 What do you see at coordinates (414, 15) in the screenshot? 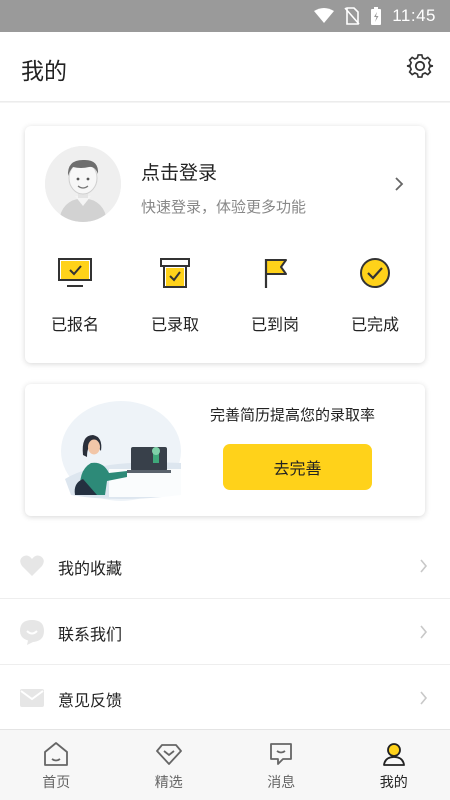
I see `clock: 11:45` at bounding box center [414, 15].